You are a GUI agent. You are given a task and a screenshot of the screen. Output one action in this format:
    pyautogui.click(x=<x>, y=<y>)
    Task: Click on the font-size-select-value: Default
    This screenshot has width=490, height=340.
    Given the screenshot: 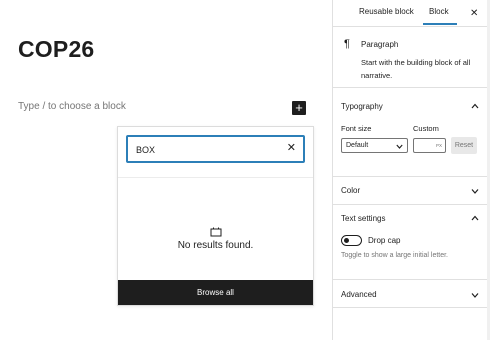 What is the action you would take?
    pyautogui.click(x=357, y=145)
    